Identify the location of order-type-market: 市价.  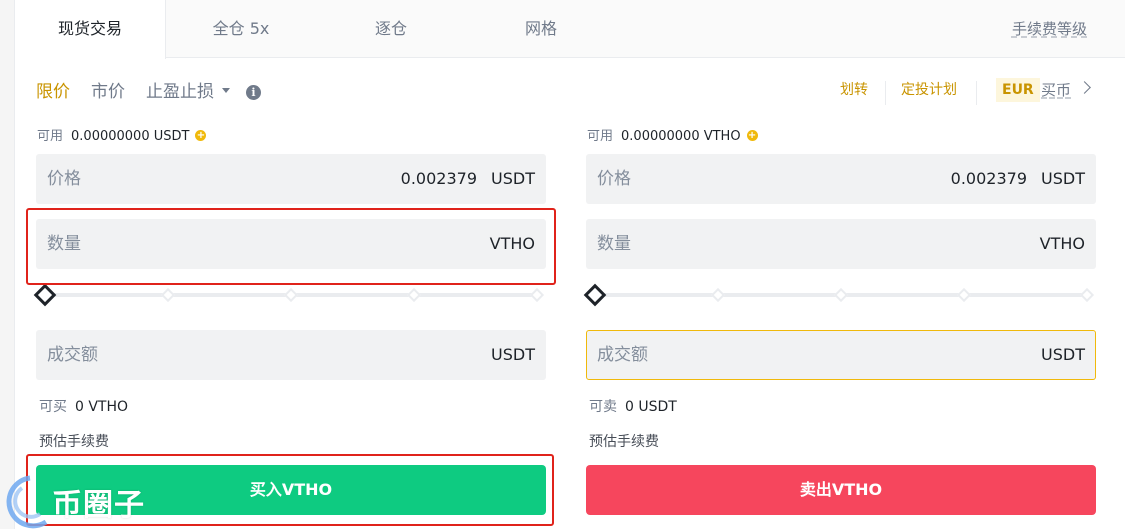
(108, 92).